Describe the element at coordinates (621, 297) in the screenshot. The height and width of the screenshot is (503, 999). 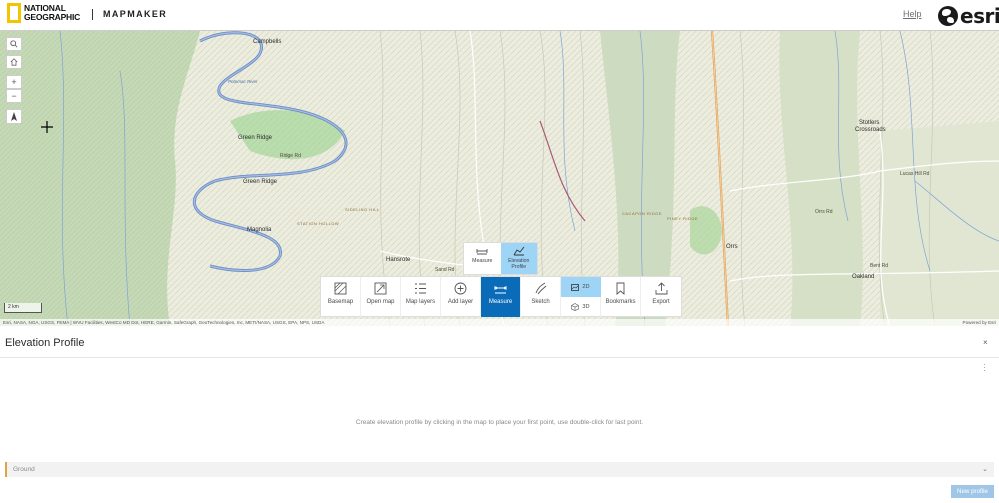
I see `toolbar-bookmarks: Bookmarks` at that location.